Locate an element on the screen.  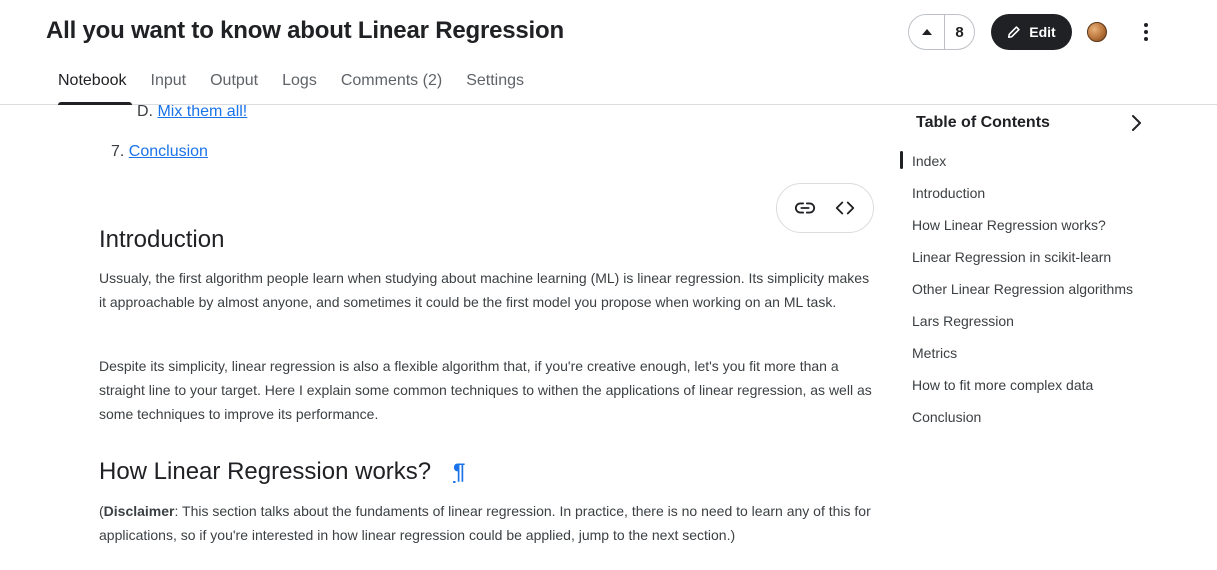
toc-item-conclusion: Conclusion is located at coordinates (1016, 417).